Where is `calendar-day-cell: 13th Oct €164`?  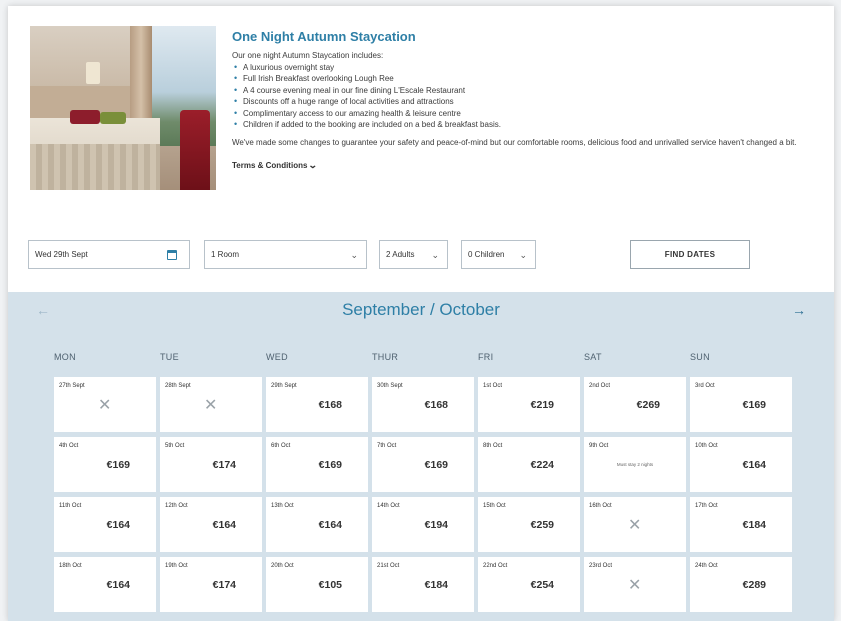 calendar-day-cell: 13th Oct €164 is located at coordinates (317, 524).